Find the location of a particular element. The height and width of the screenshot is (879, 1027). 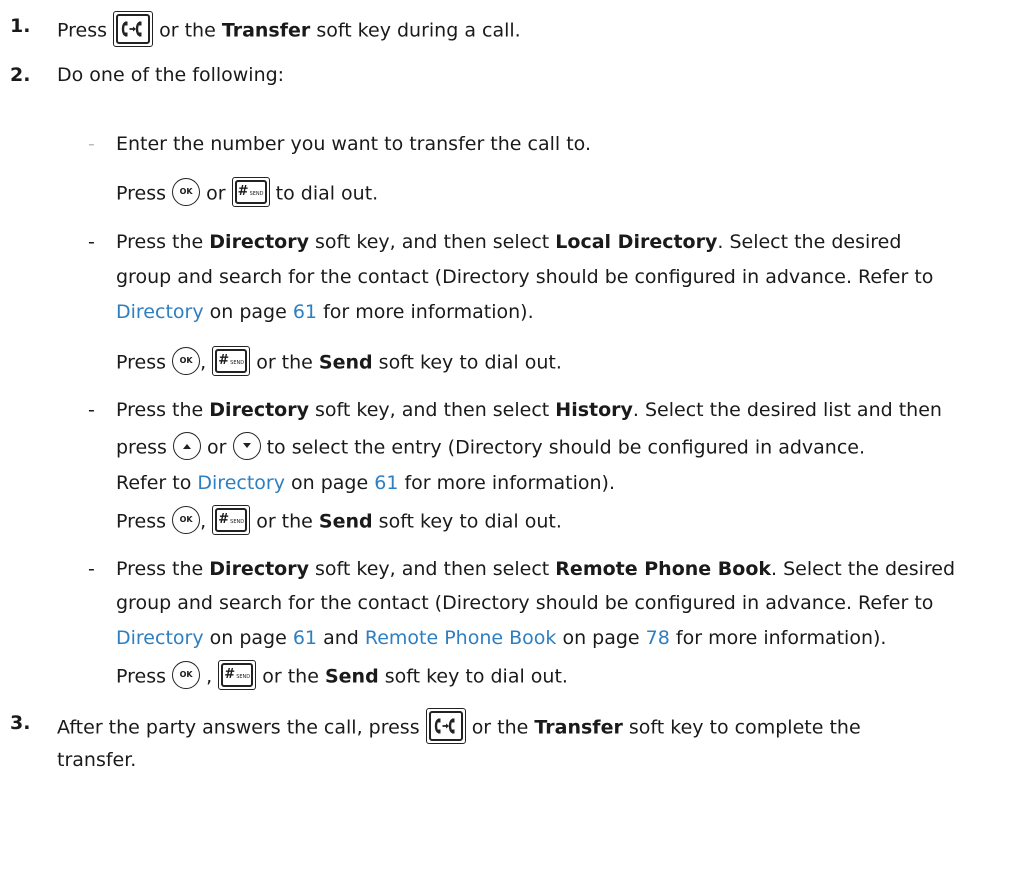

step-2-number: 2. is located at coordinates (20, 75).